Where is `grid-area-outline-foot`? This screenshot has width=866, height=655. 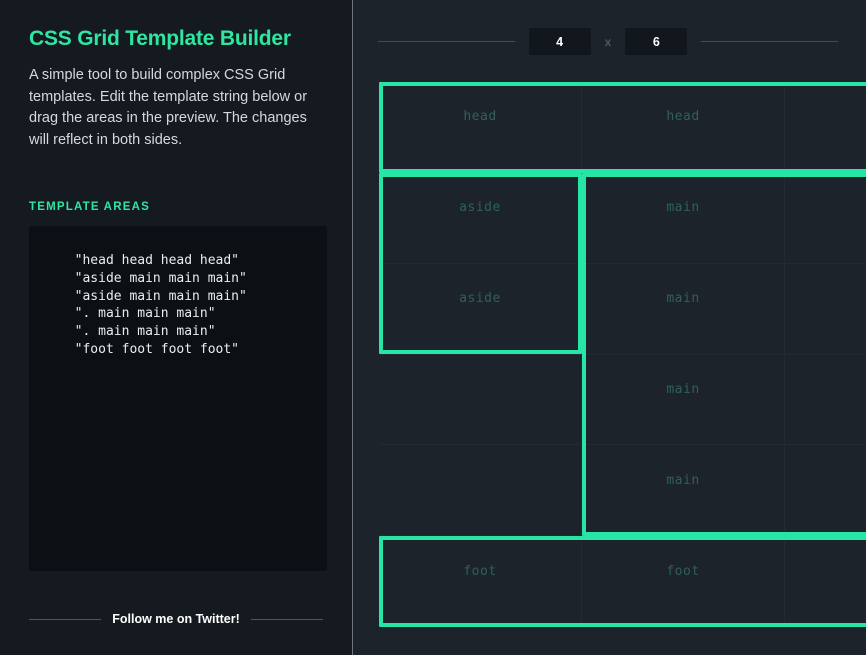
grid-area-outline-foot is located at coordinates (622, 581).